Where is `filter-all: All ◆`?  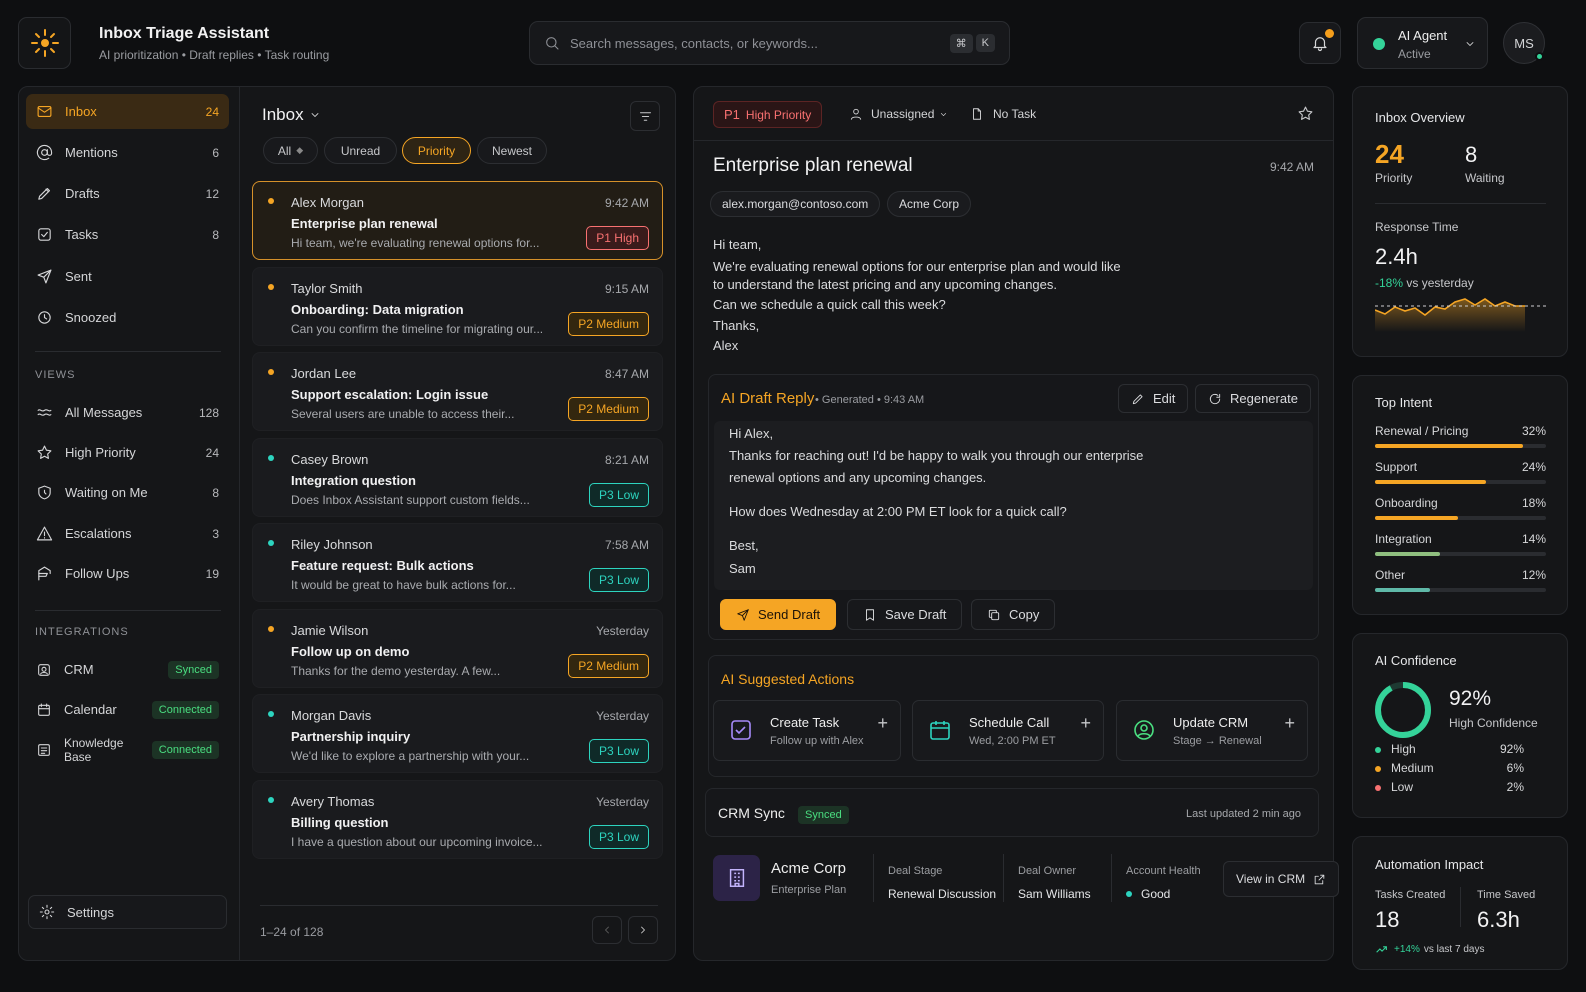
filter-all: All ◆ is located at coordinates (290, 150).